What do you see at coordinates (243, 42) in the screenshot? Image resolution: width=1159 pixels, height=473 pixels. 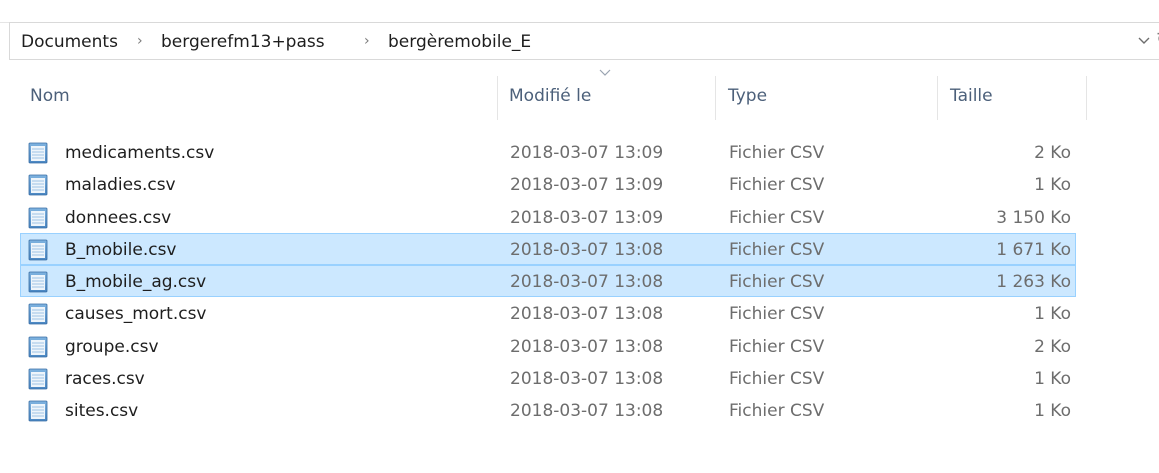 I see `breadcrumb-item-bergerefm13: bergerefm13+pass` at bounding box center [243, 42].